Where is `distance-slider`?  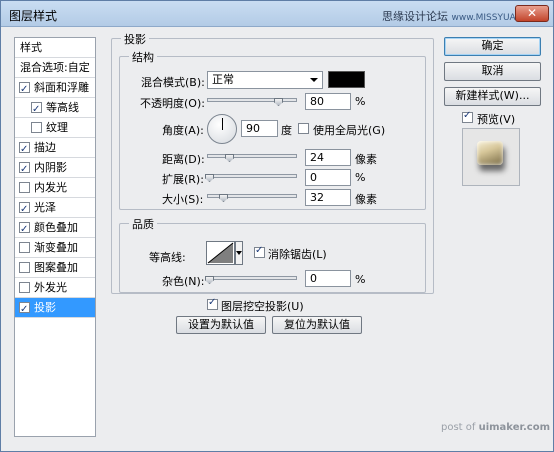
distance-slider is located at coordinates (252, 156).